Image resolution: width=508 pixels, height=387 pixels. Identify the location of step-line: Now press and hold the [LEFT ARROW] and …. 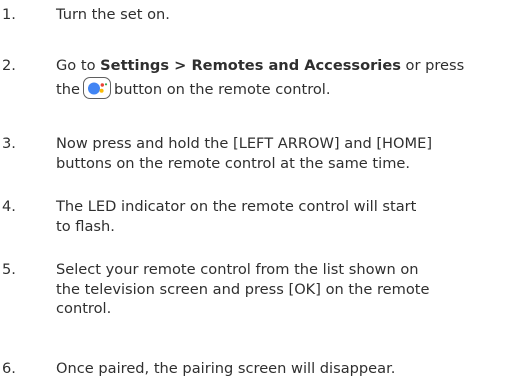
(244, 143).